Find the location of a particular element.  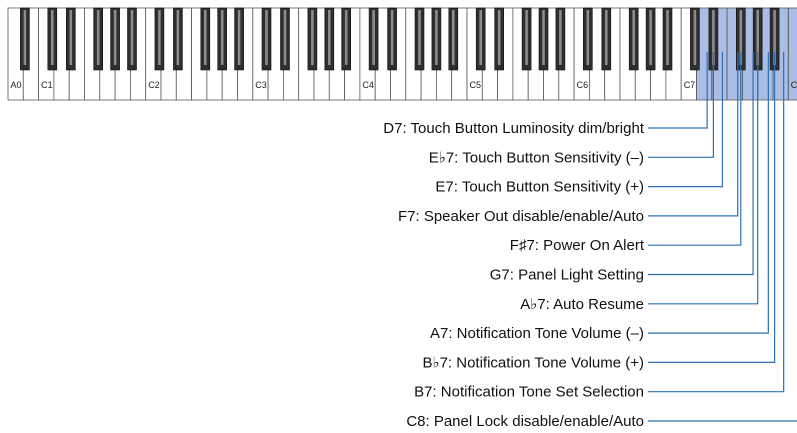

callout-label: A♭7: Auto Resume is located at coordinates (582, 304).